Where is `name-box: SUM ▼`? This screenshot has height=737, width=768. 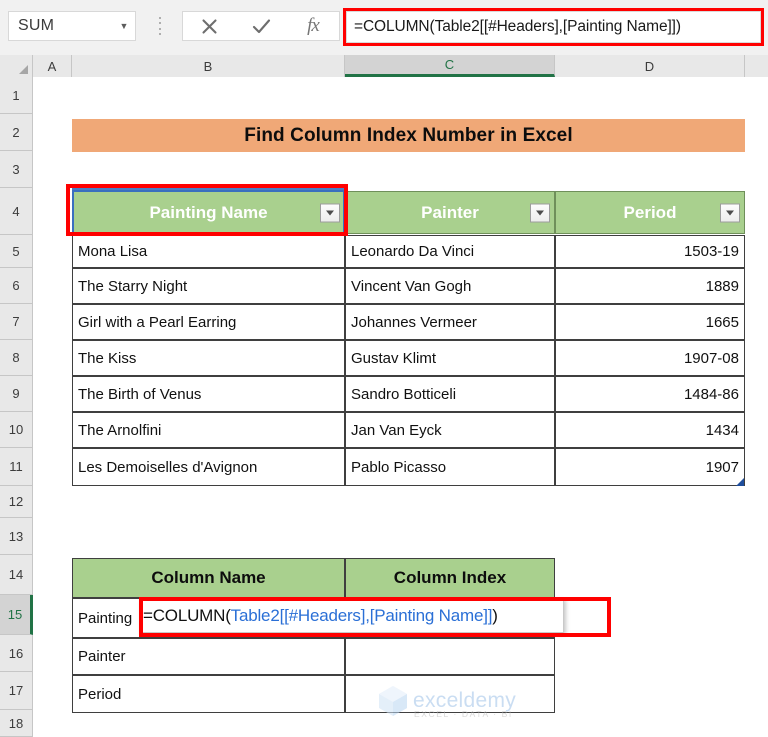 name-box: SUM ▼ is located at coordinates (72, 26).